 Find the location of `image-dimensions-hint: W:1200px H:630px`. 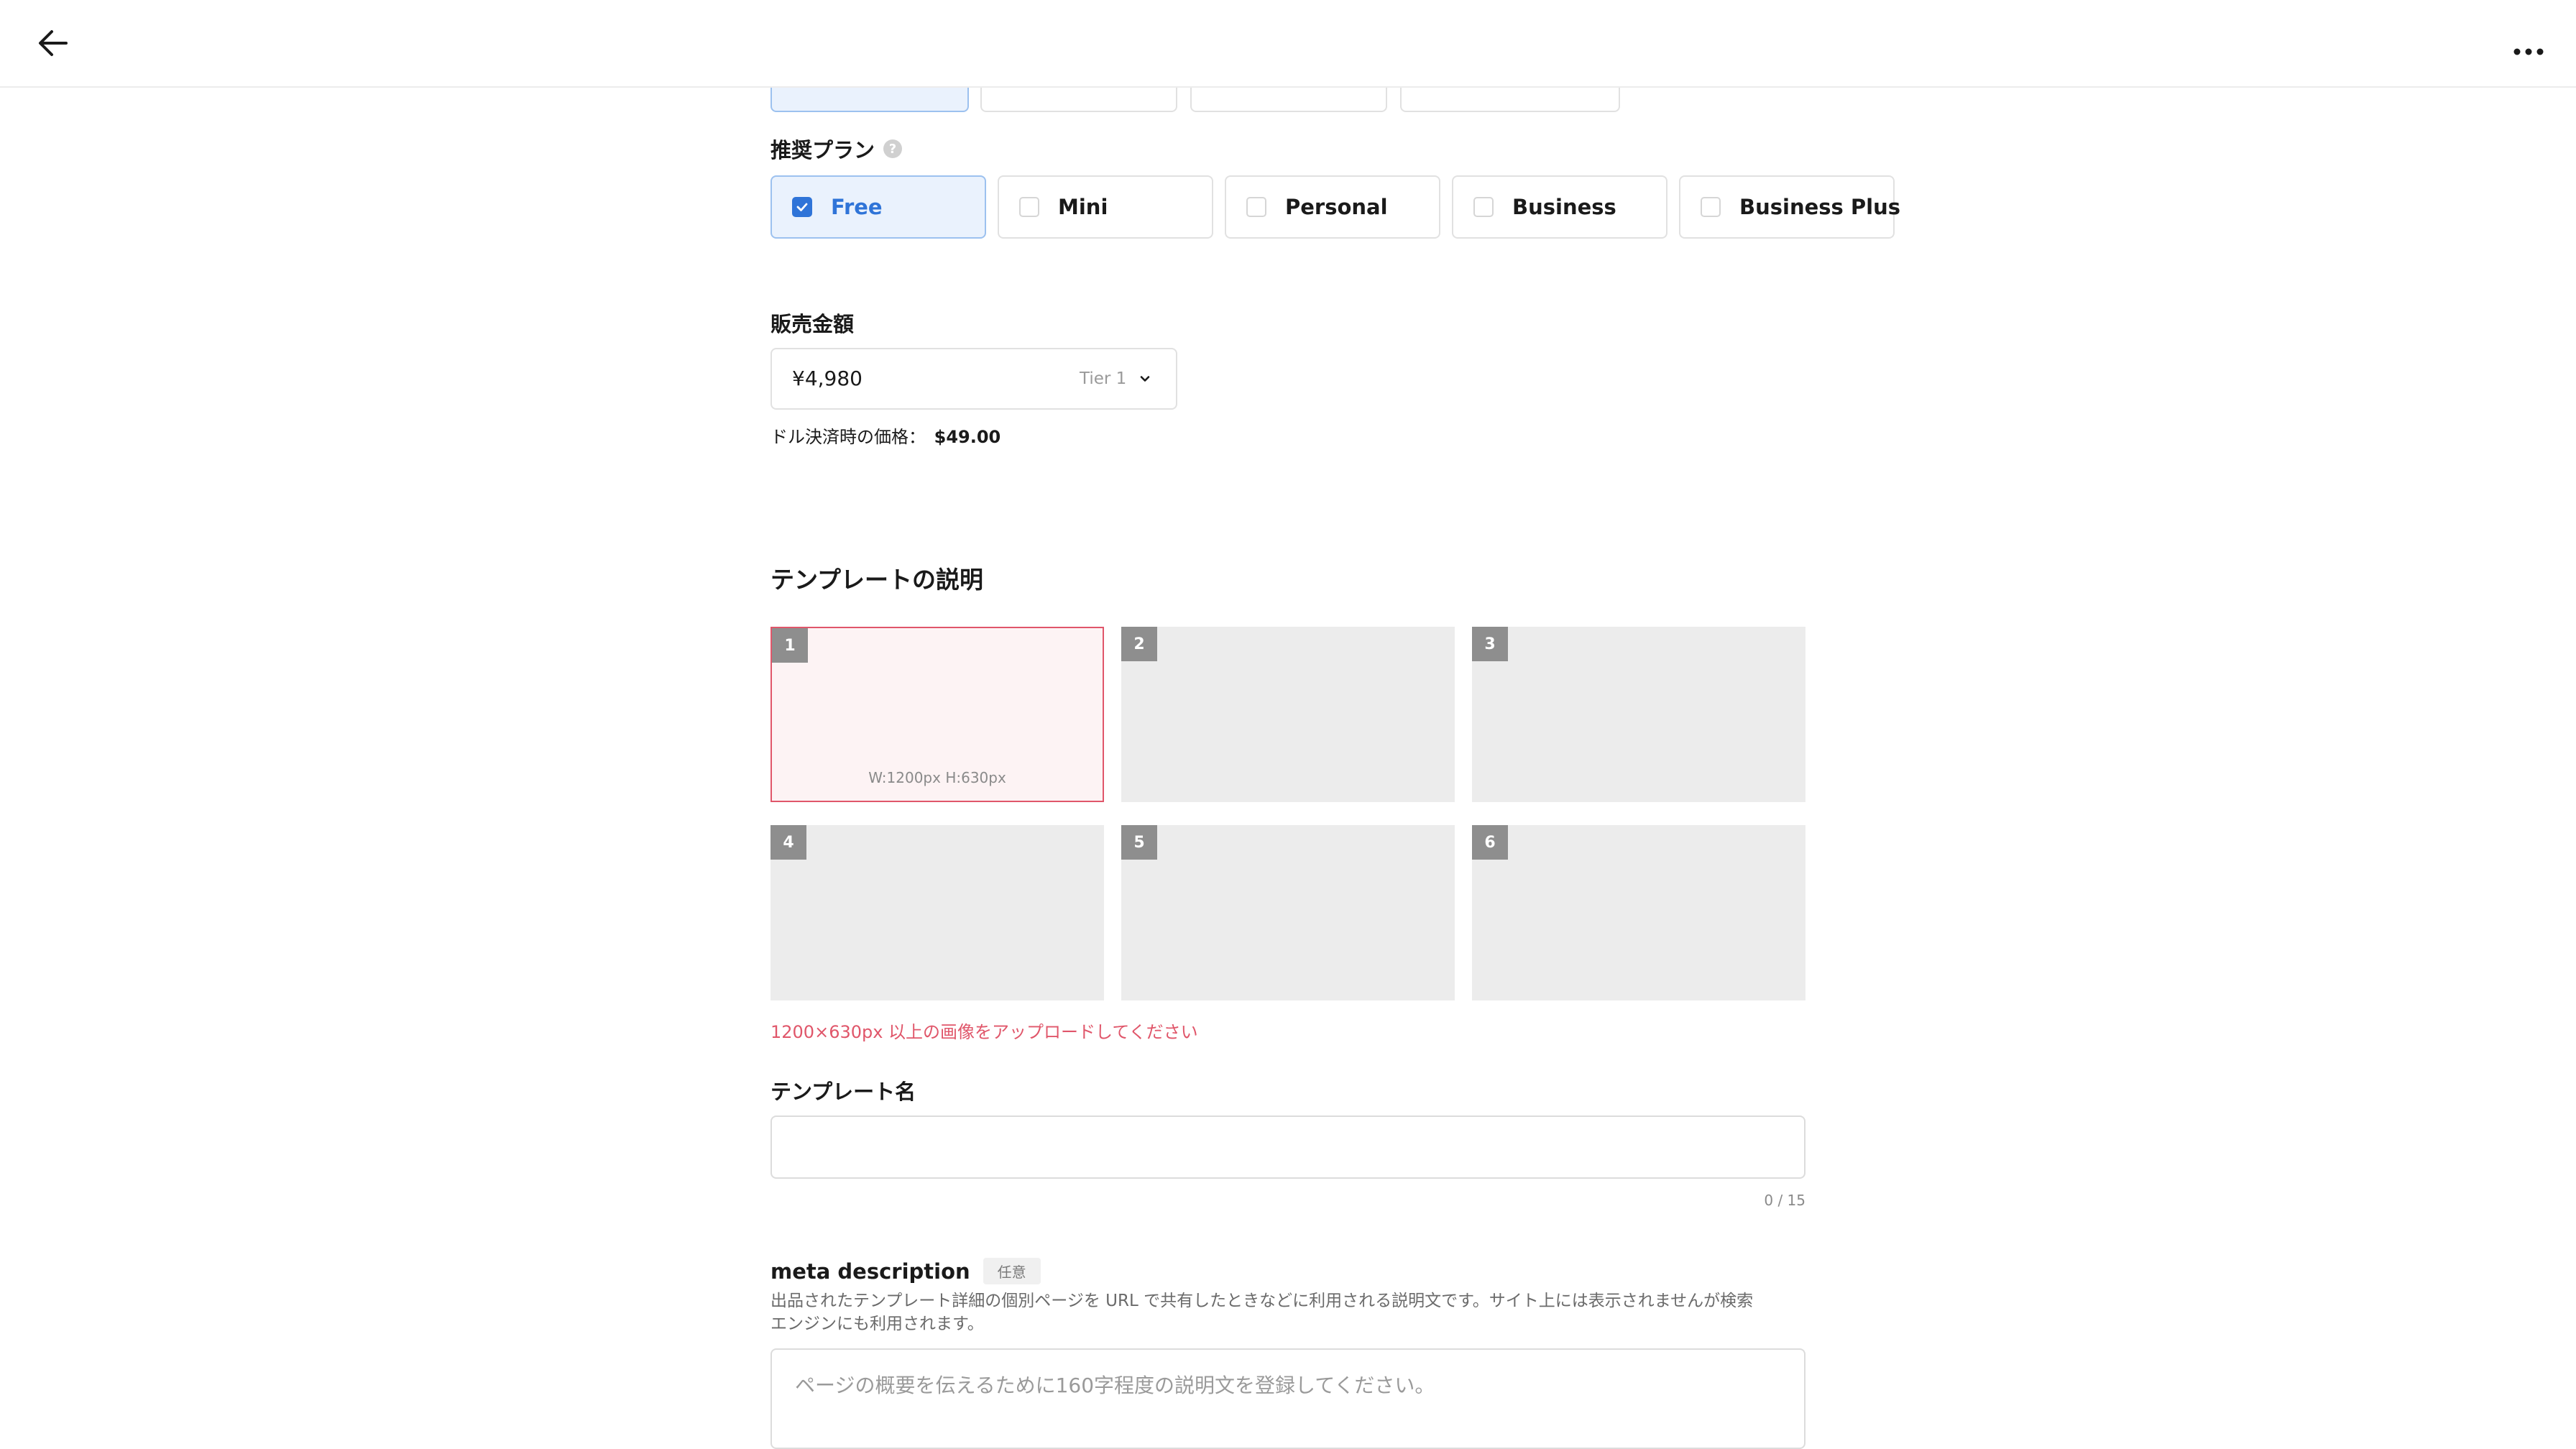

image-dimensions-hint: W:1200px H:630px is located at coordinates (937, 777).